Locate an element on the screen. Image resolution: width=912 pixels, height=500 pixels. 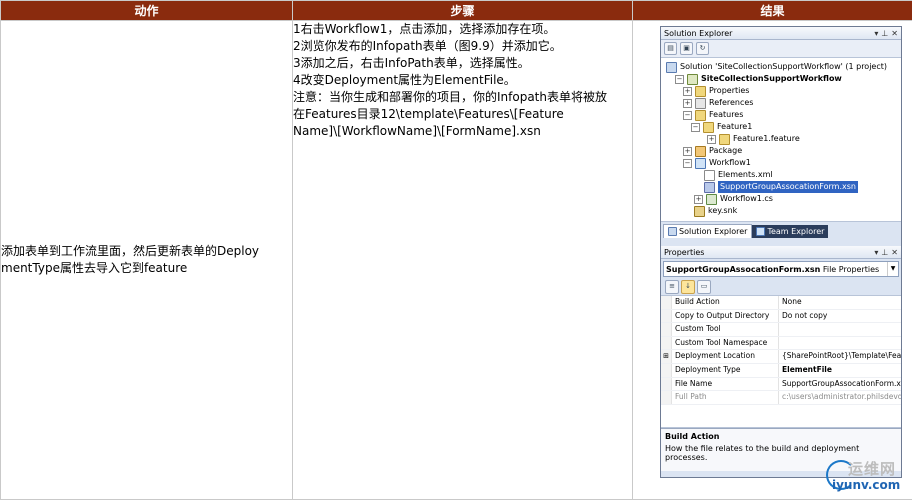
header-steps: 步骤 is located at coordinates (462, 10).